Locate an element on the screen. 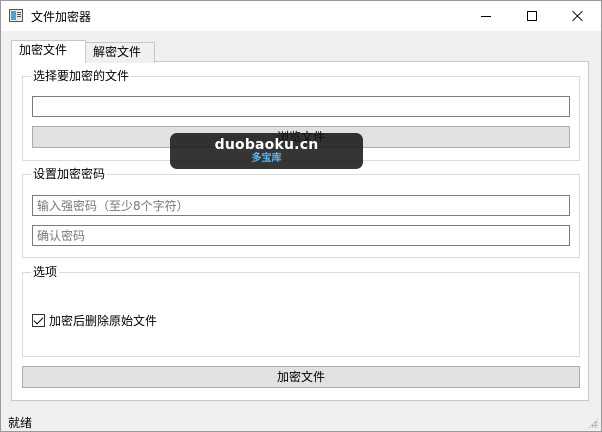 This screenshot has width=602, height=432. encrypt-file-button: 加密文件 is located at coordinates (301, 377).